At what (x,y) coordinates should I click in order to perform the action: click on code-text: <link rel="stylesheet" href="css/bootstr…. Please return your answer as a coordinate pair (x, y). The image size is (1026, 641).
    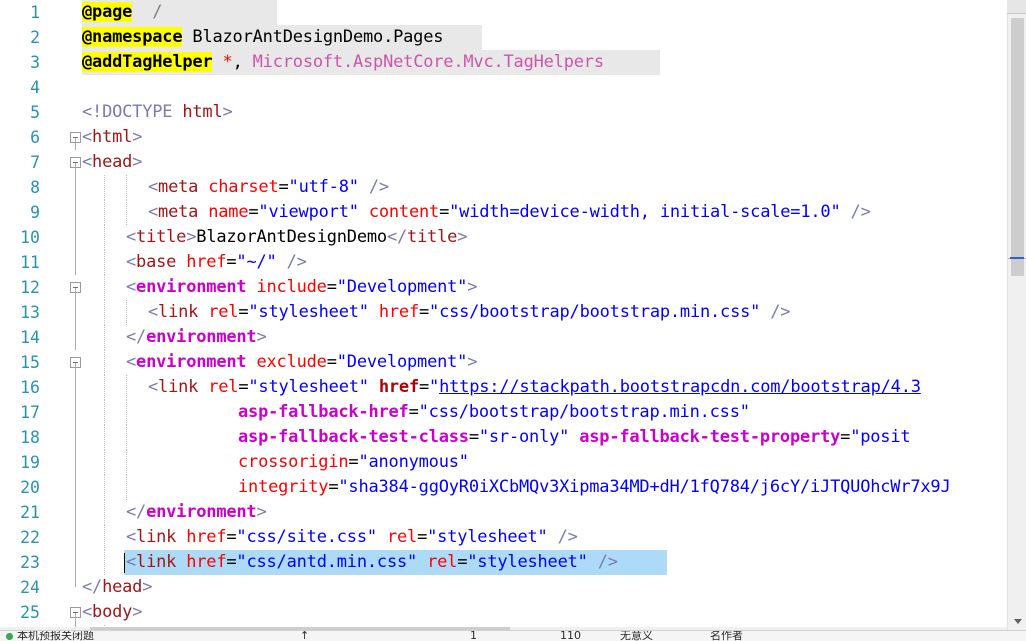
    Looking at the image, I should click on (469, 312).